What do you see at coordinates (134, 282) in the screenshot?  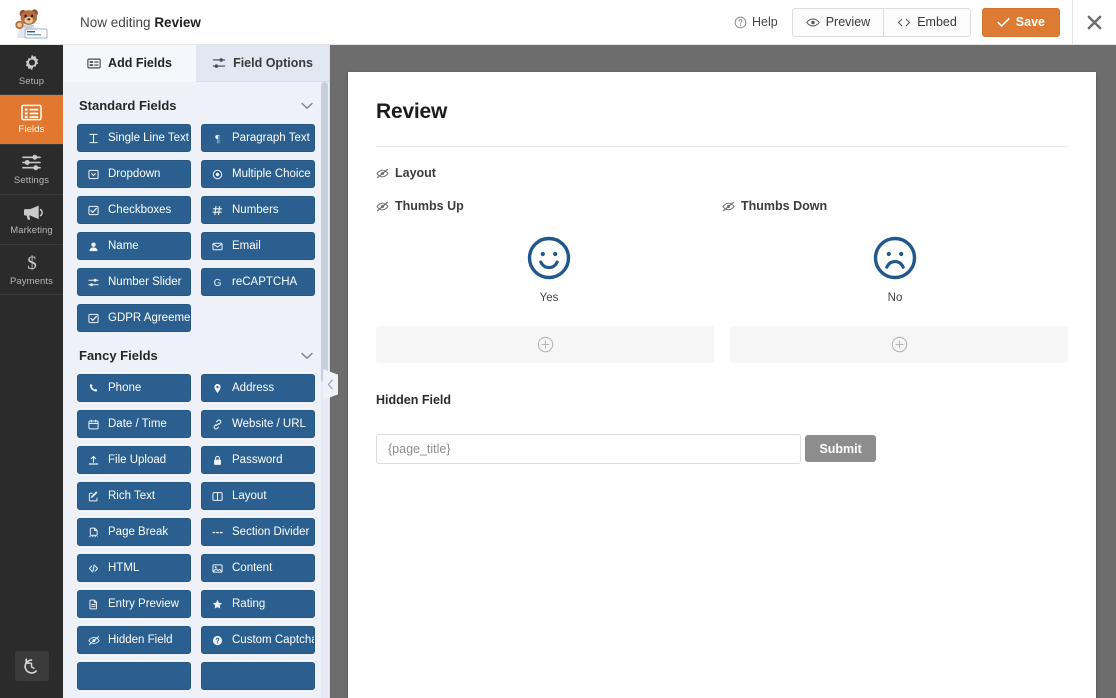 I see `field-button-number-slider: Number Slider` at bounding box center [134, 282].